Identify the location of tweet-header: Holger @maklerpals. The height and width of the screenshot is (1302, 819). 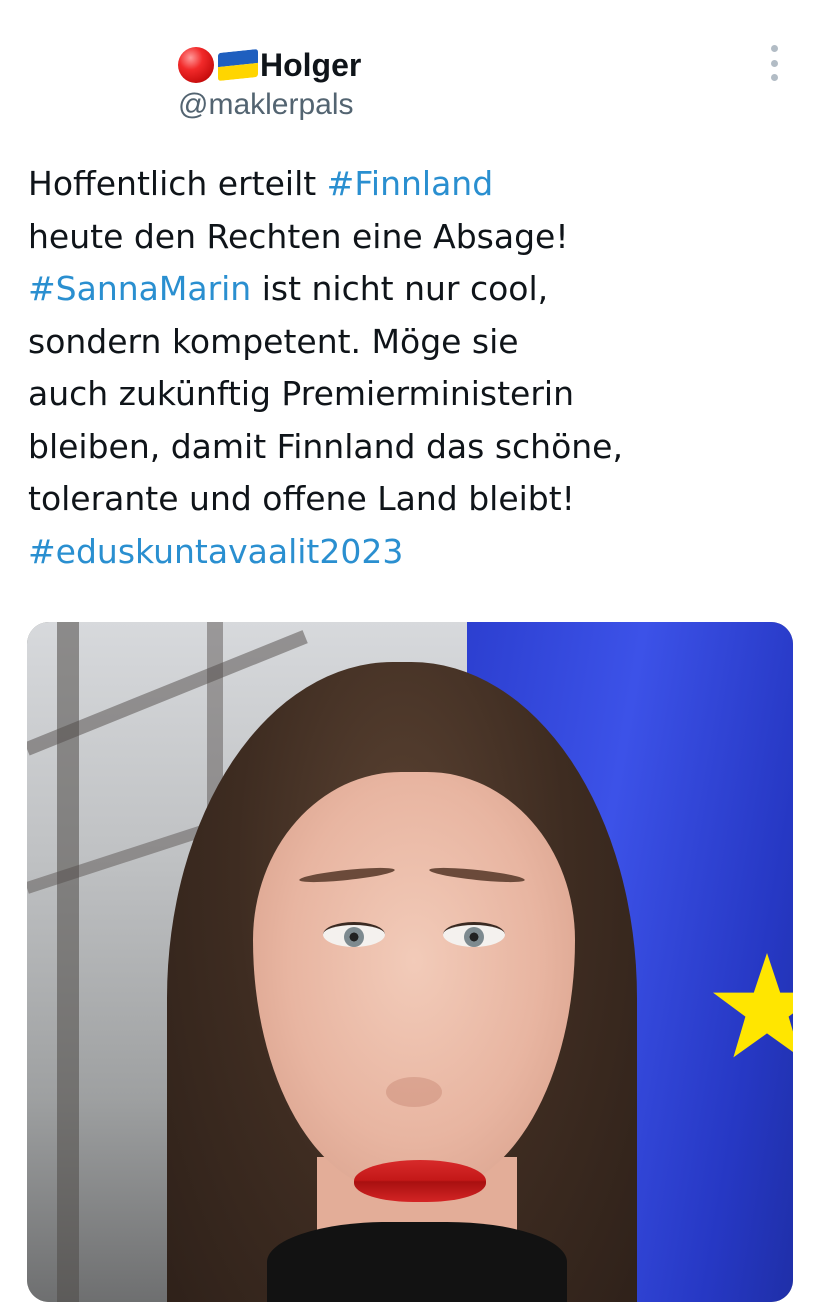
(269, 83).